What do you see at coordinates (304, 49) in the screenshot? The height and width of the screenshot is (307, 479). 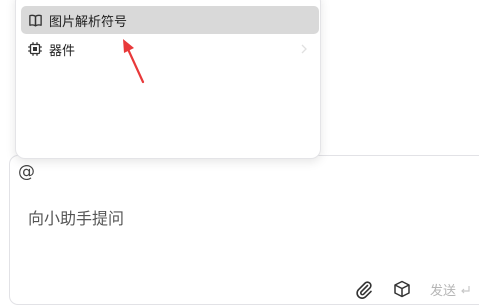 I see `chevron-right-icon` at bounding box center [304, 49].